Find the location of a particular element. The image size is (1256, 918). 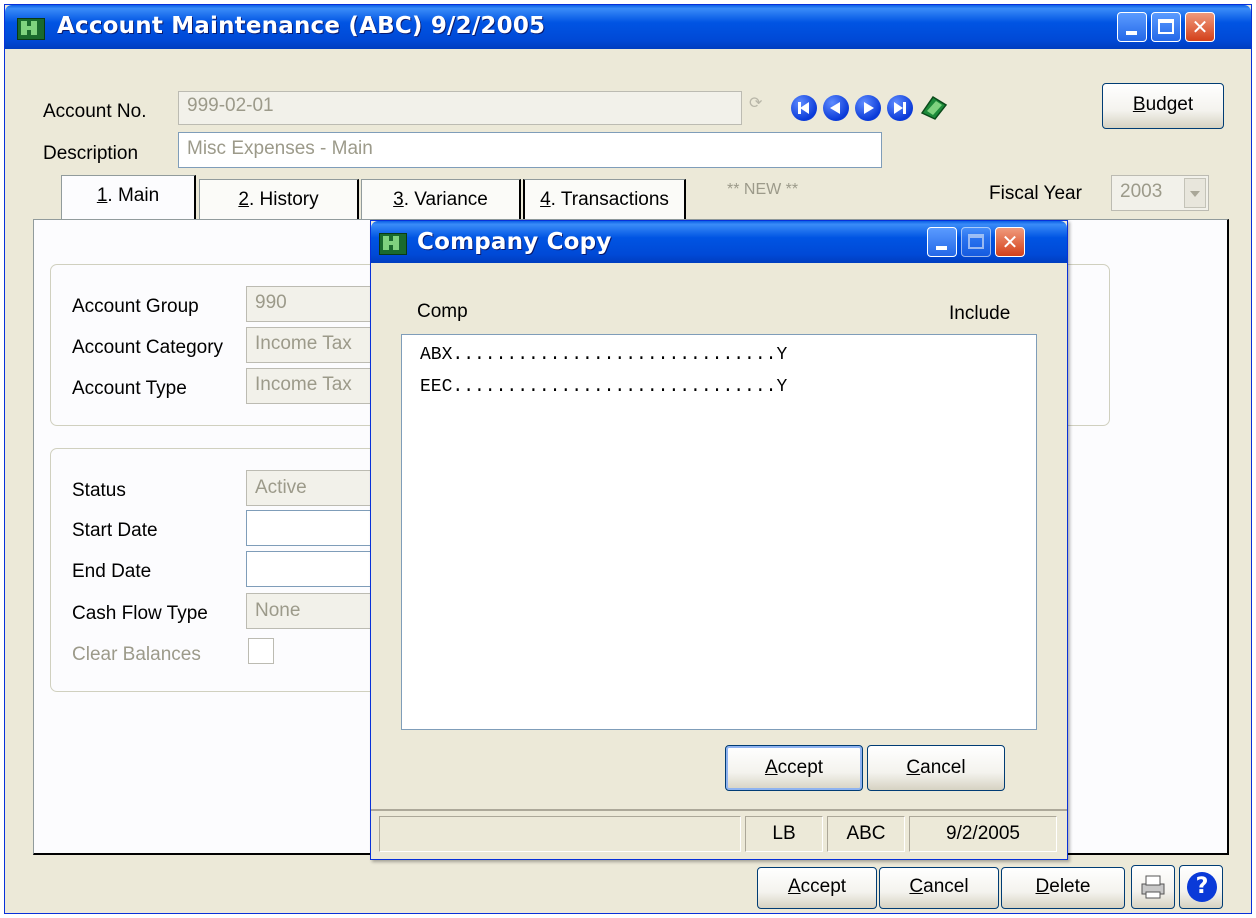

dialog-accept-button: Accept is located at coordinates (794, 768).